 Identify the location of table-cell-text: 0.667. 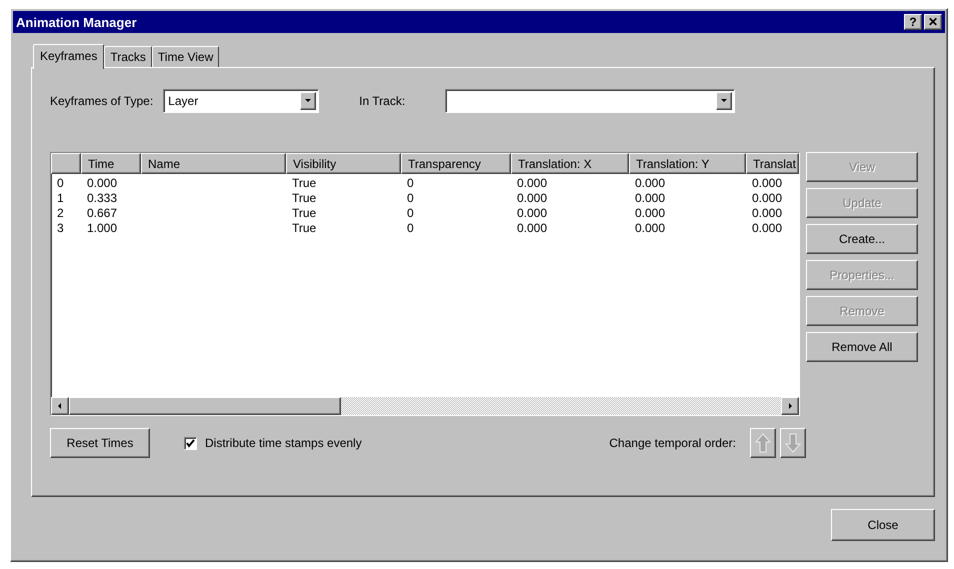
(102, 213).